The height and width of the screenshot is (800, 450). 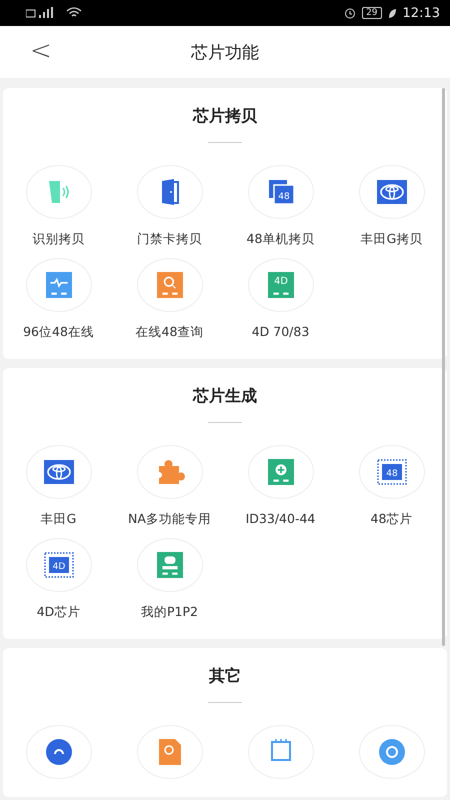 I want to click on section-title: 其它, so click(x=225, y=676).